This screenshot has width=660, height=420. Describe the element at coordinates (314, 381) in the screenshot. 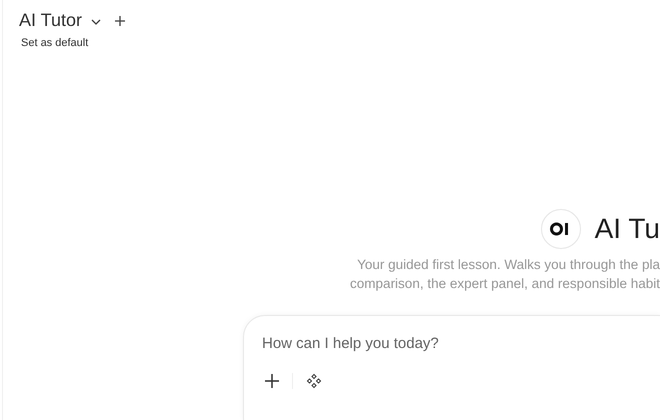

I see `tools-icon` at that location.